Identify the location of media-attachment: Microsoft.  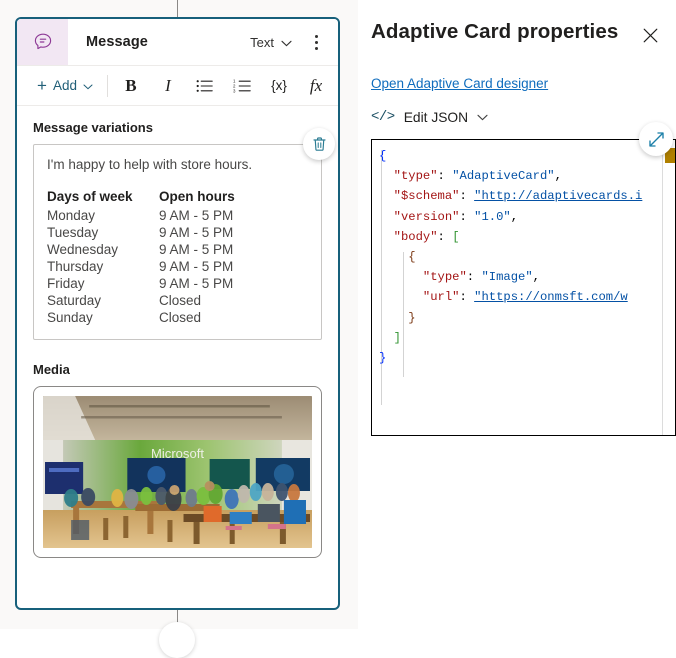
(177, 472).